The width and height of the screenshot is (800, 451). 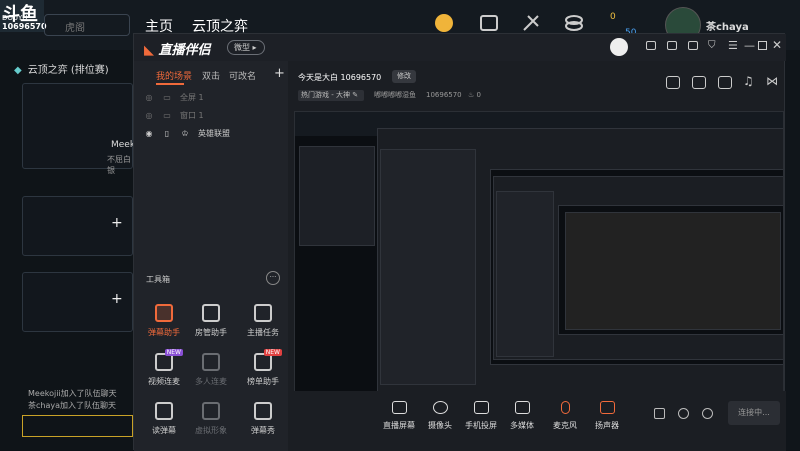 What do you see at coordinates (428, 267) in the screenshot?
I see `nested-sidebar` at bounding box center [428, 267].